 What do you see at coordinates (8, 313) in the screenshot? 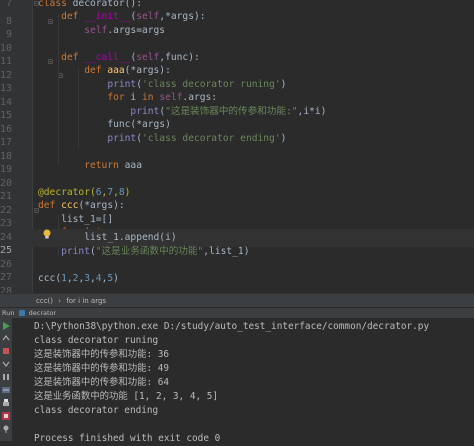
I see `run-tab-prefix: Run` at bounding box center [8, 313].